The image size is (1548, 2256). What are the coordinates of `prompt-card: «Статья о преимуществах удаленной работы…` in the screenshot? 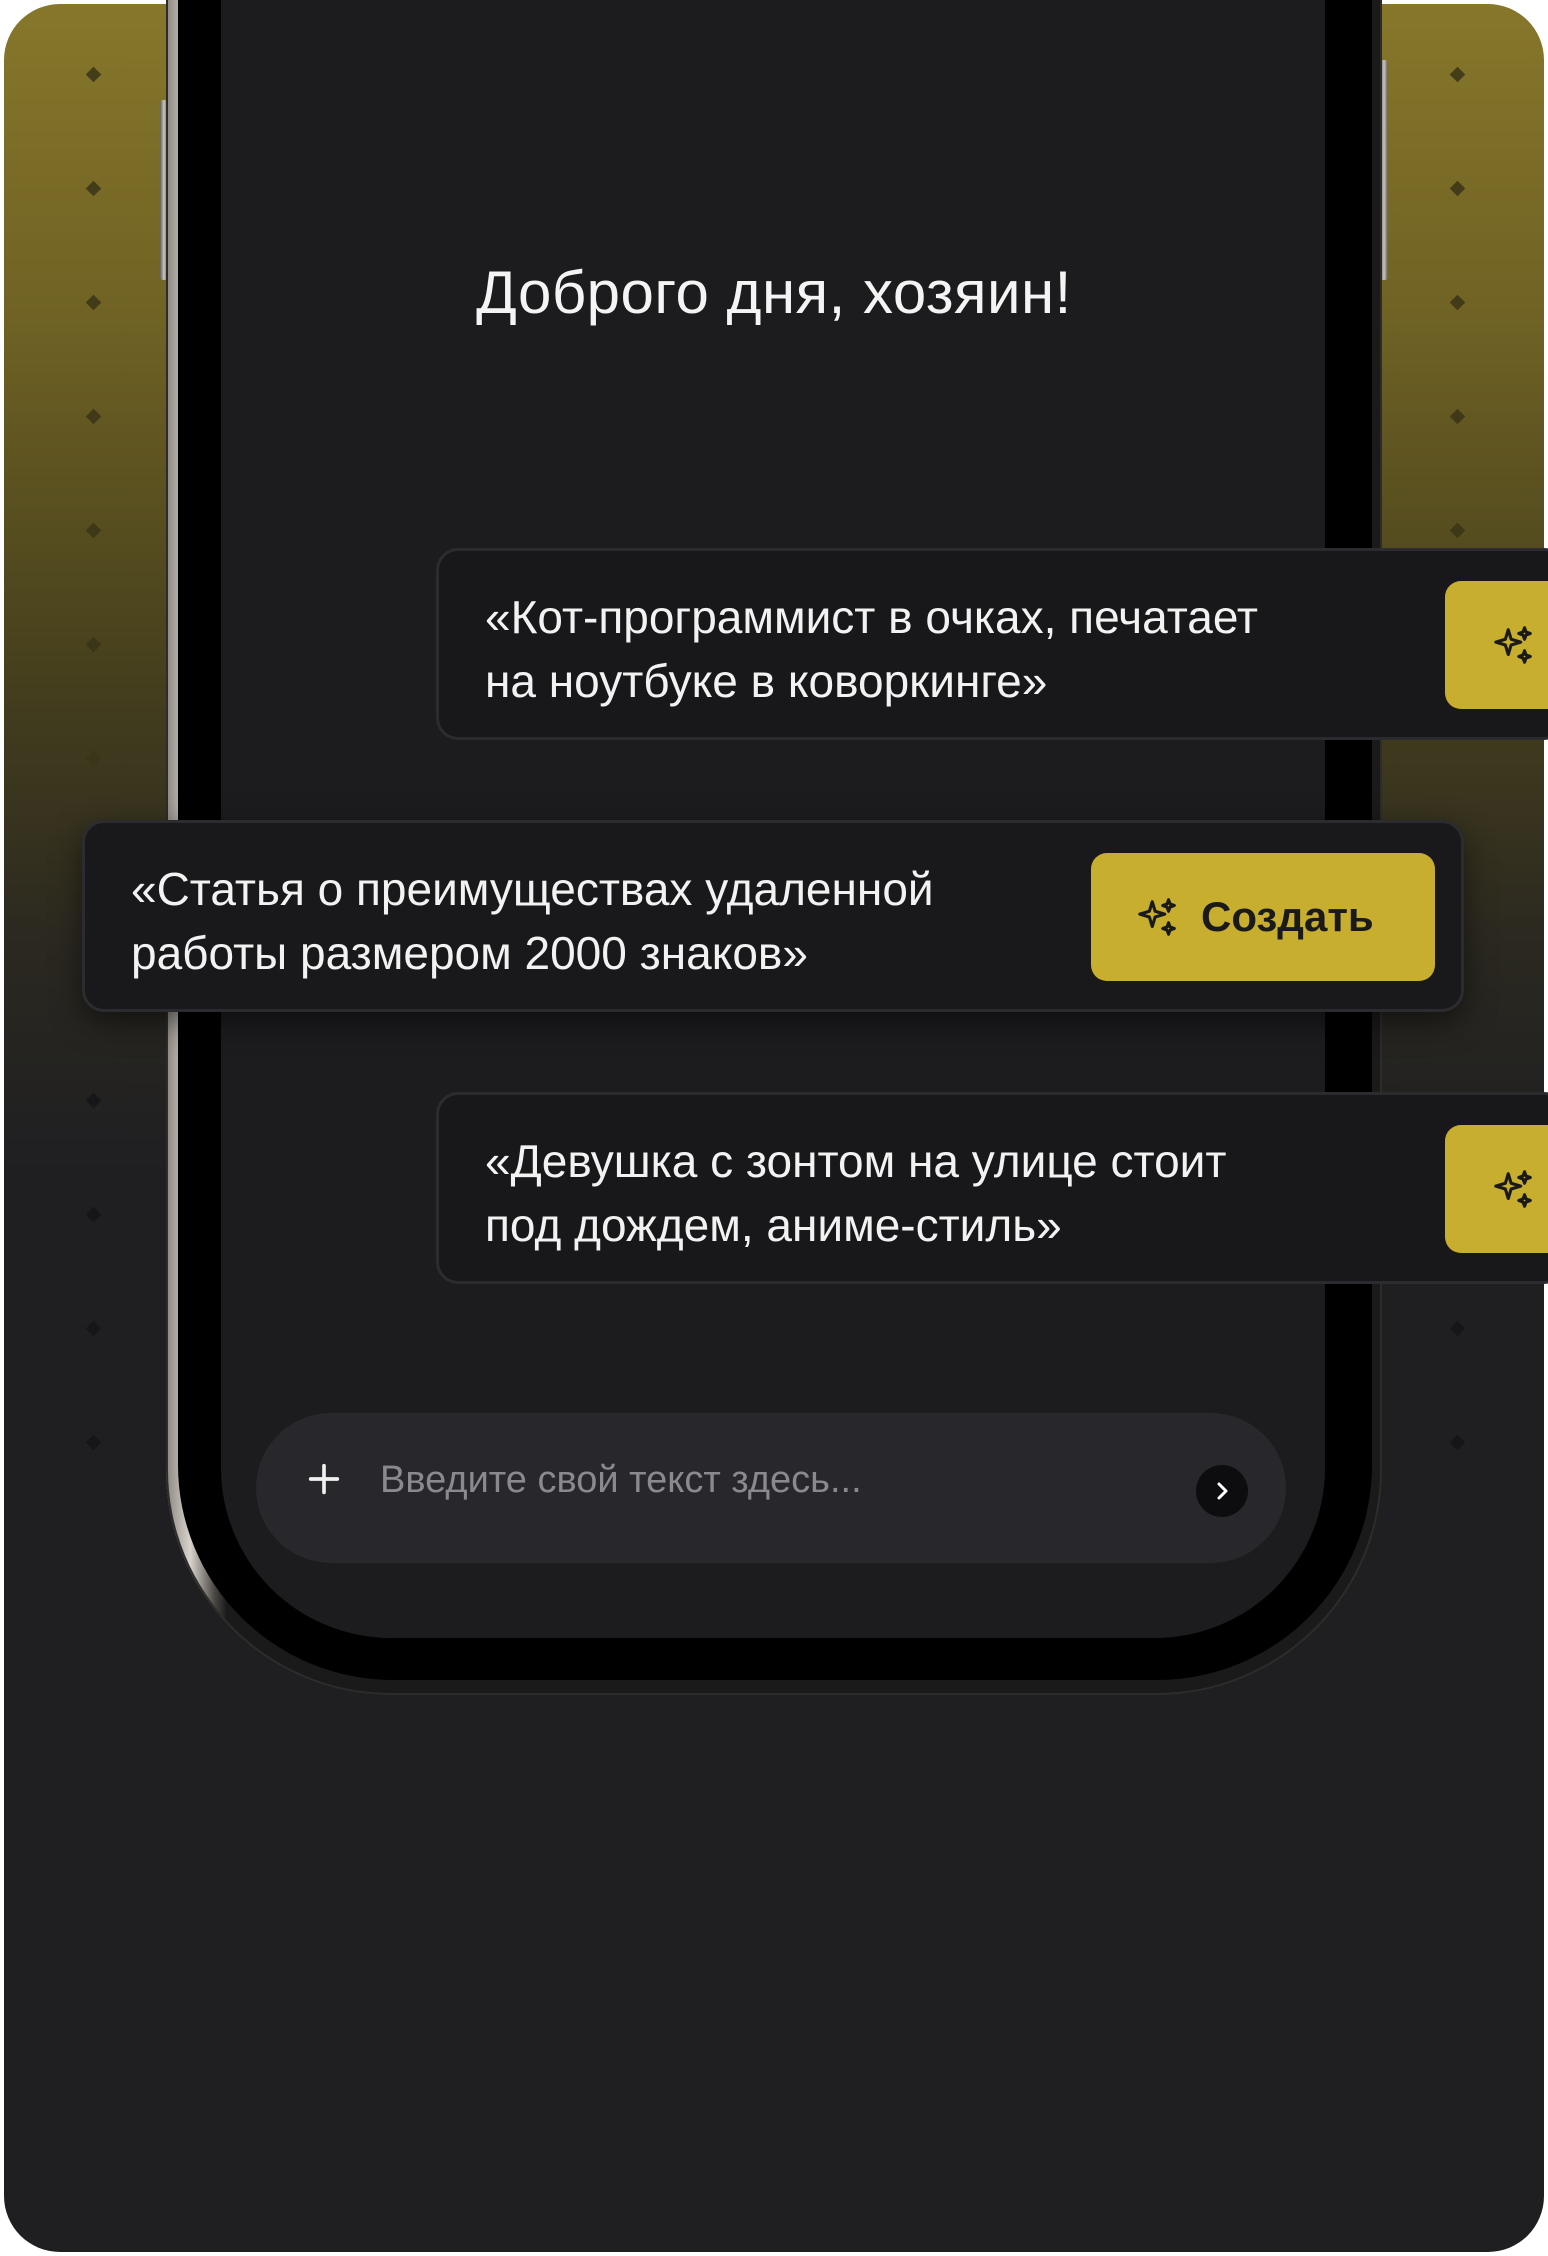 It's located at (773, 916).